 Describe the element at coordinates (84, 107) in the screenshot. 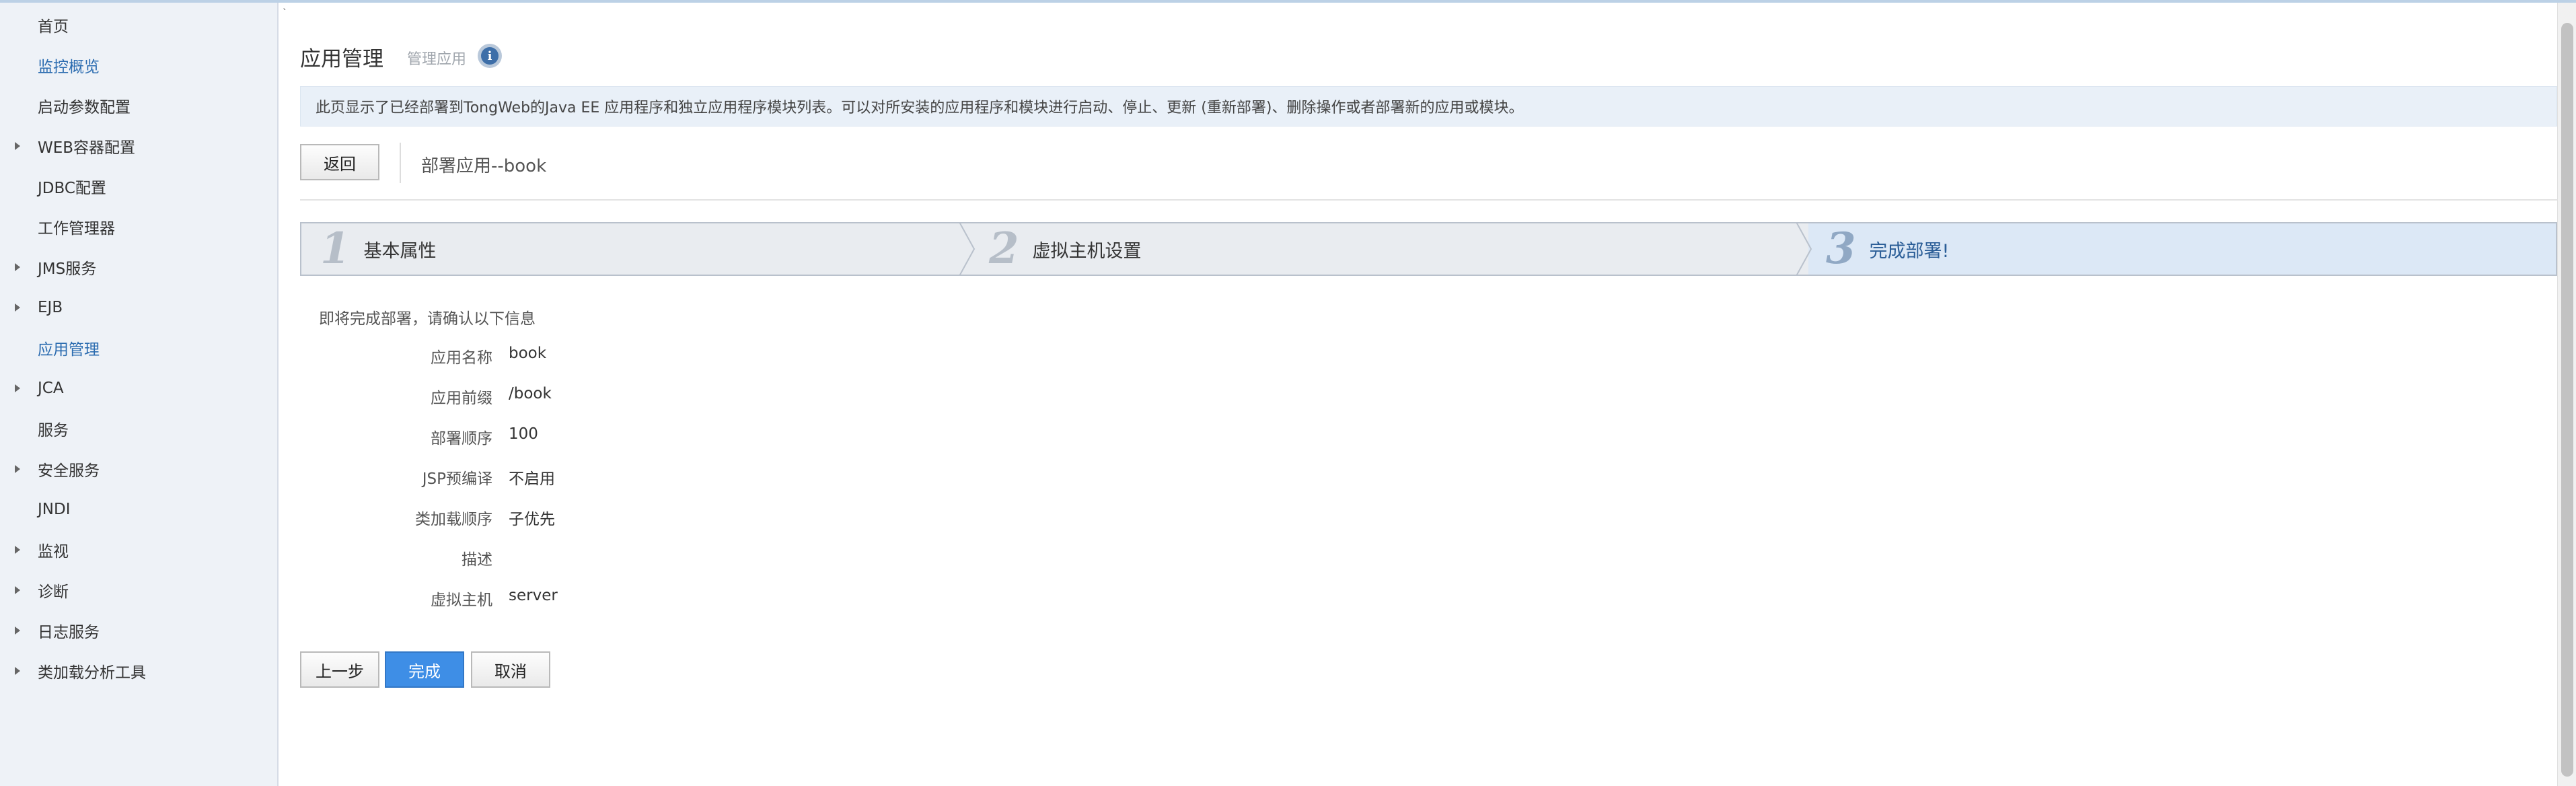

I see `sidebar-item-label: 启动参数配置` at that location.